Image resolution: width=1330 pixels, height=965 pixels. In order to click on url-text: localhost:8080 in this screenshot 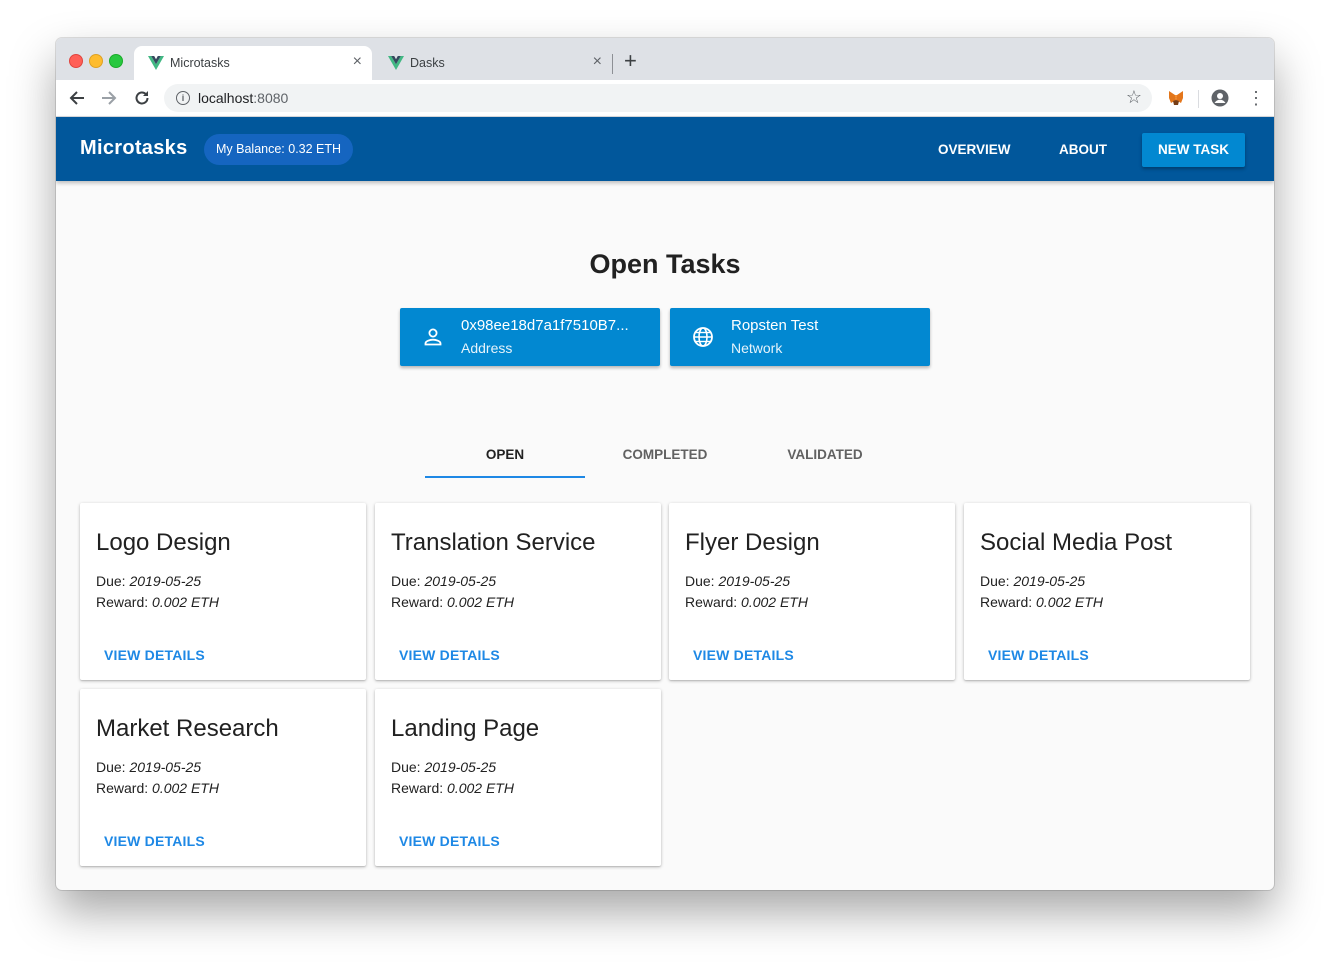, I will do `click(243, 98)`.